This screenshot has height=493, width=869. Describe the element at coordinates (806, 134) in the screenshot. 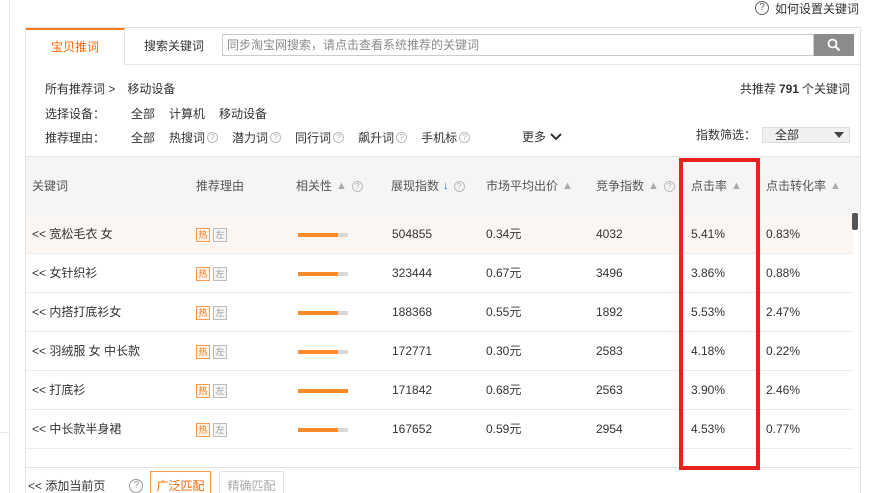

I see `index-filter-select: 全部` at that location.